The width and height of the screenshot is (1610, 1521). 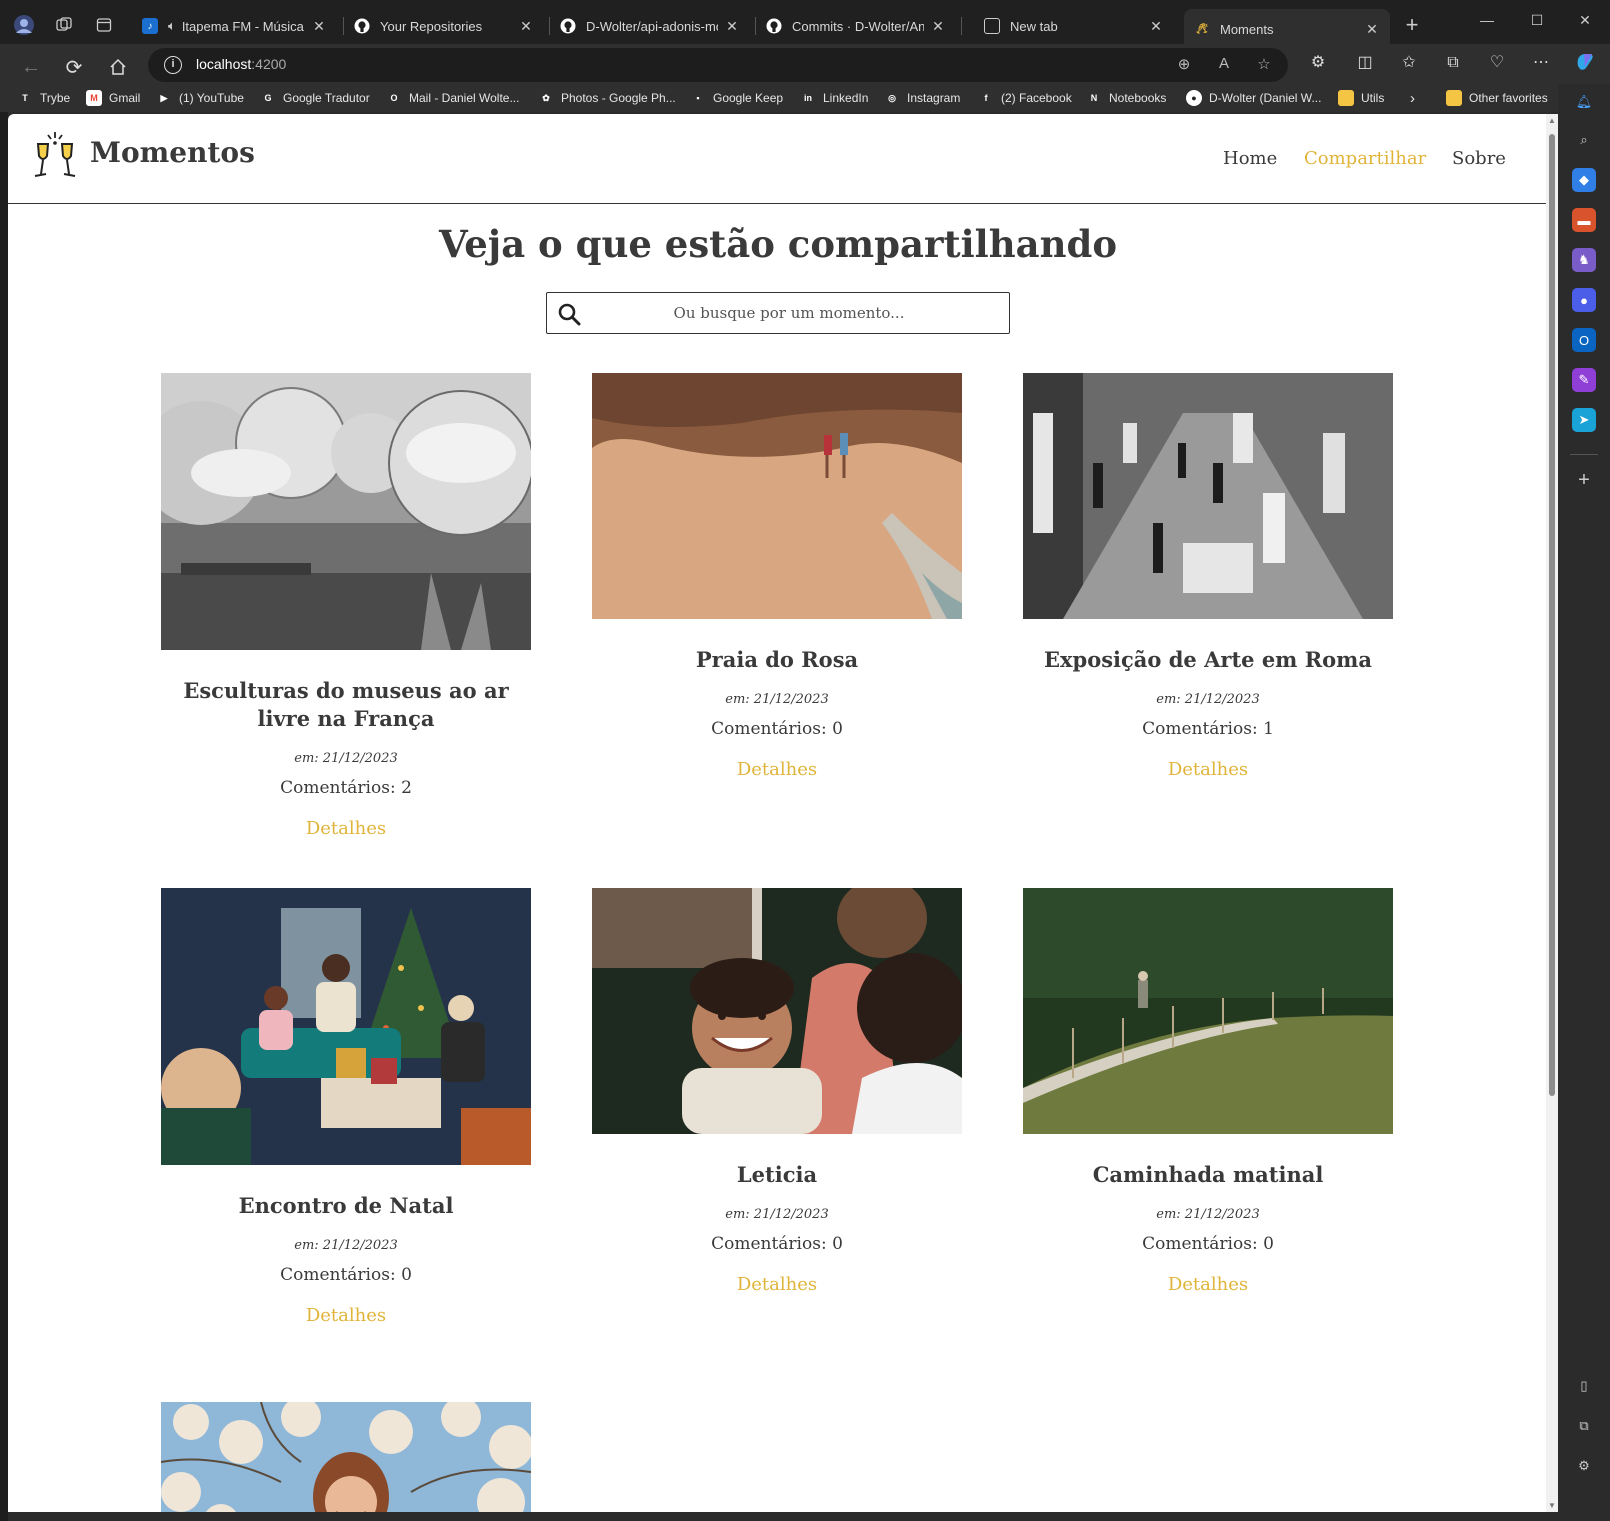 What do you see at coordinates (94, 98) in the screenshot?
I see `gmail-icon: M` at bounding box center [94, 98].